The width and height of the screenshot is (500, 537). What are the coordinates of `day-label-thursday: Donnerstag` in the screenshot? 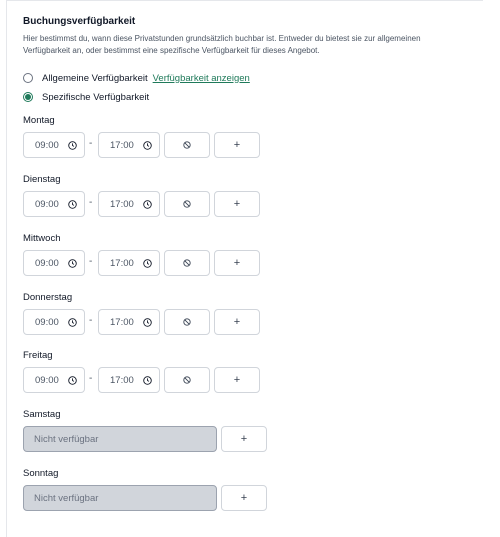 It's located at (48, 297).